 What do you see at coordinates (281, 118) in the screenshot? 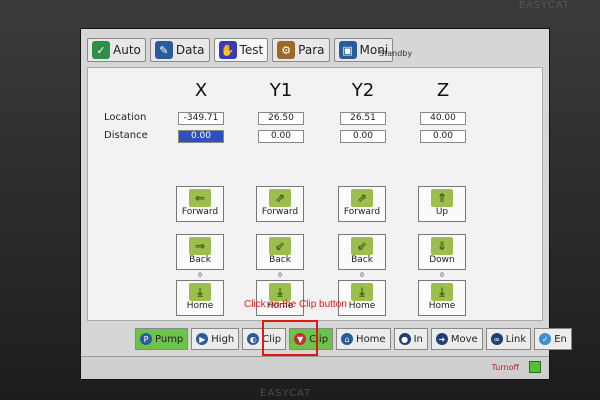
I see `location-y1-field: 26.50` at bounding box center [281, 118].